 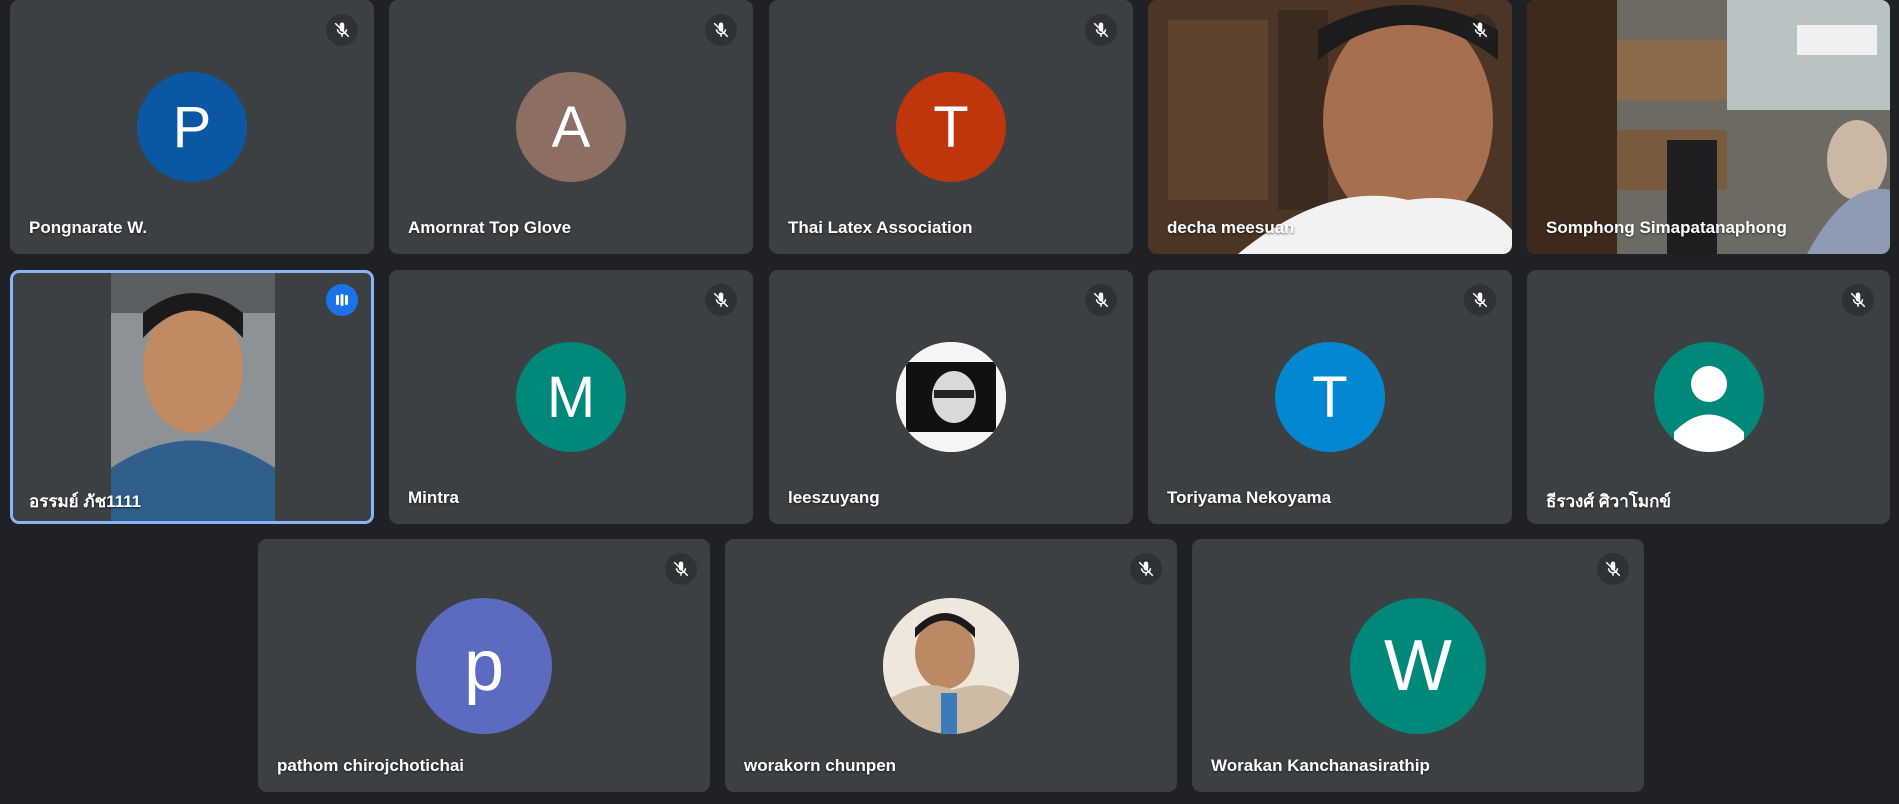 What do you see at coordinates (1249, 497) in the screenshot?
I see `participant-name: Toriyama Nekoyama` at bounding box center [1249, 497].